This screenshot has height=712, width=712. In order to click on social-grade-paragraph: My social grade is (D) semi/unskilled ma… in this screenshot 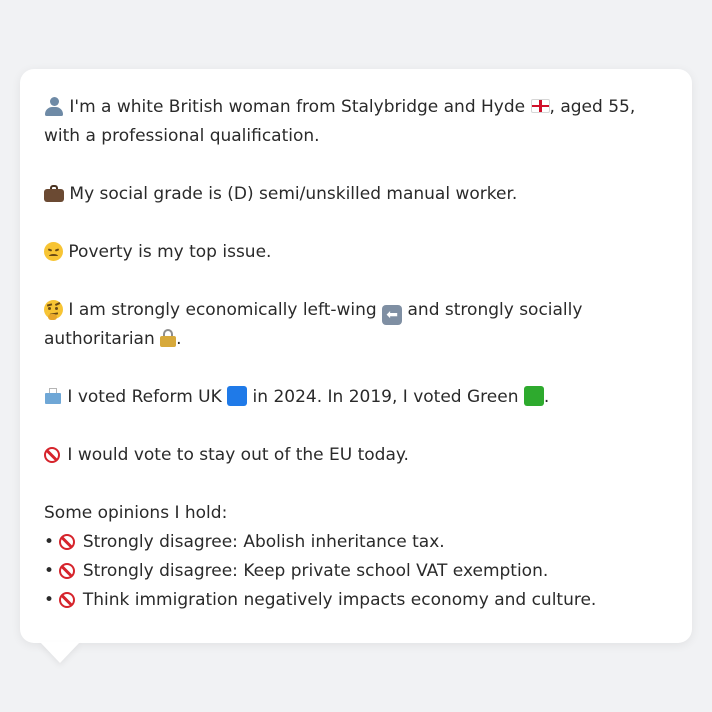, I will do `click(356, 194)`.